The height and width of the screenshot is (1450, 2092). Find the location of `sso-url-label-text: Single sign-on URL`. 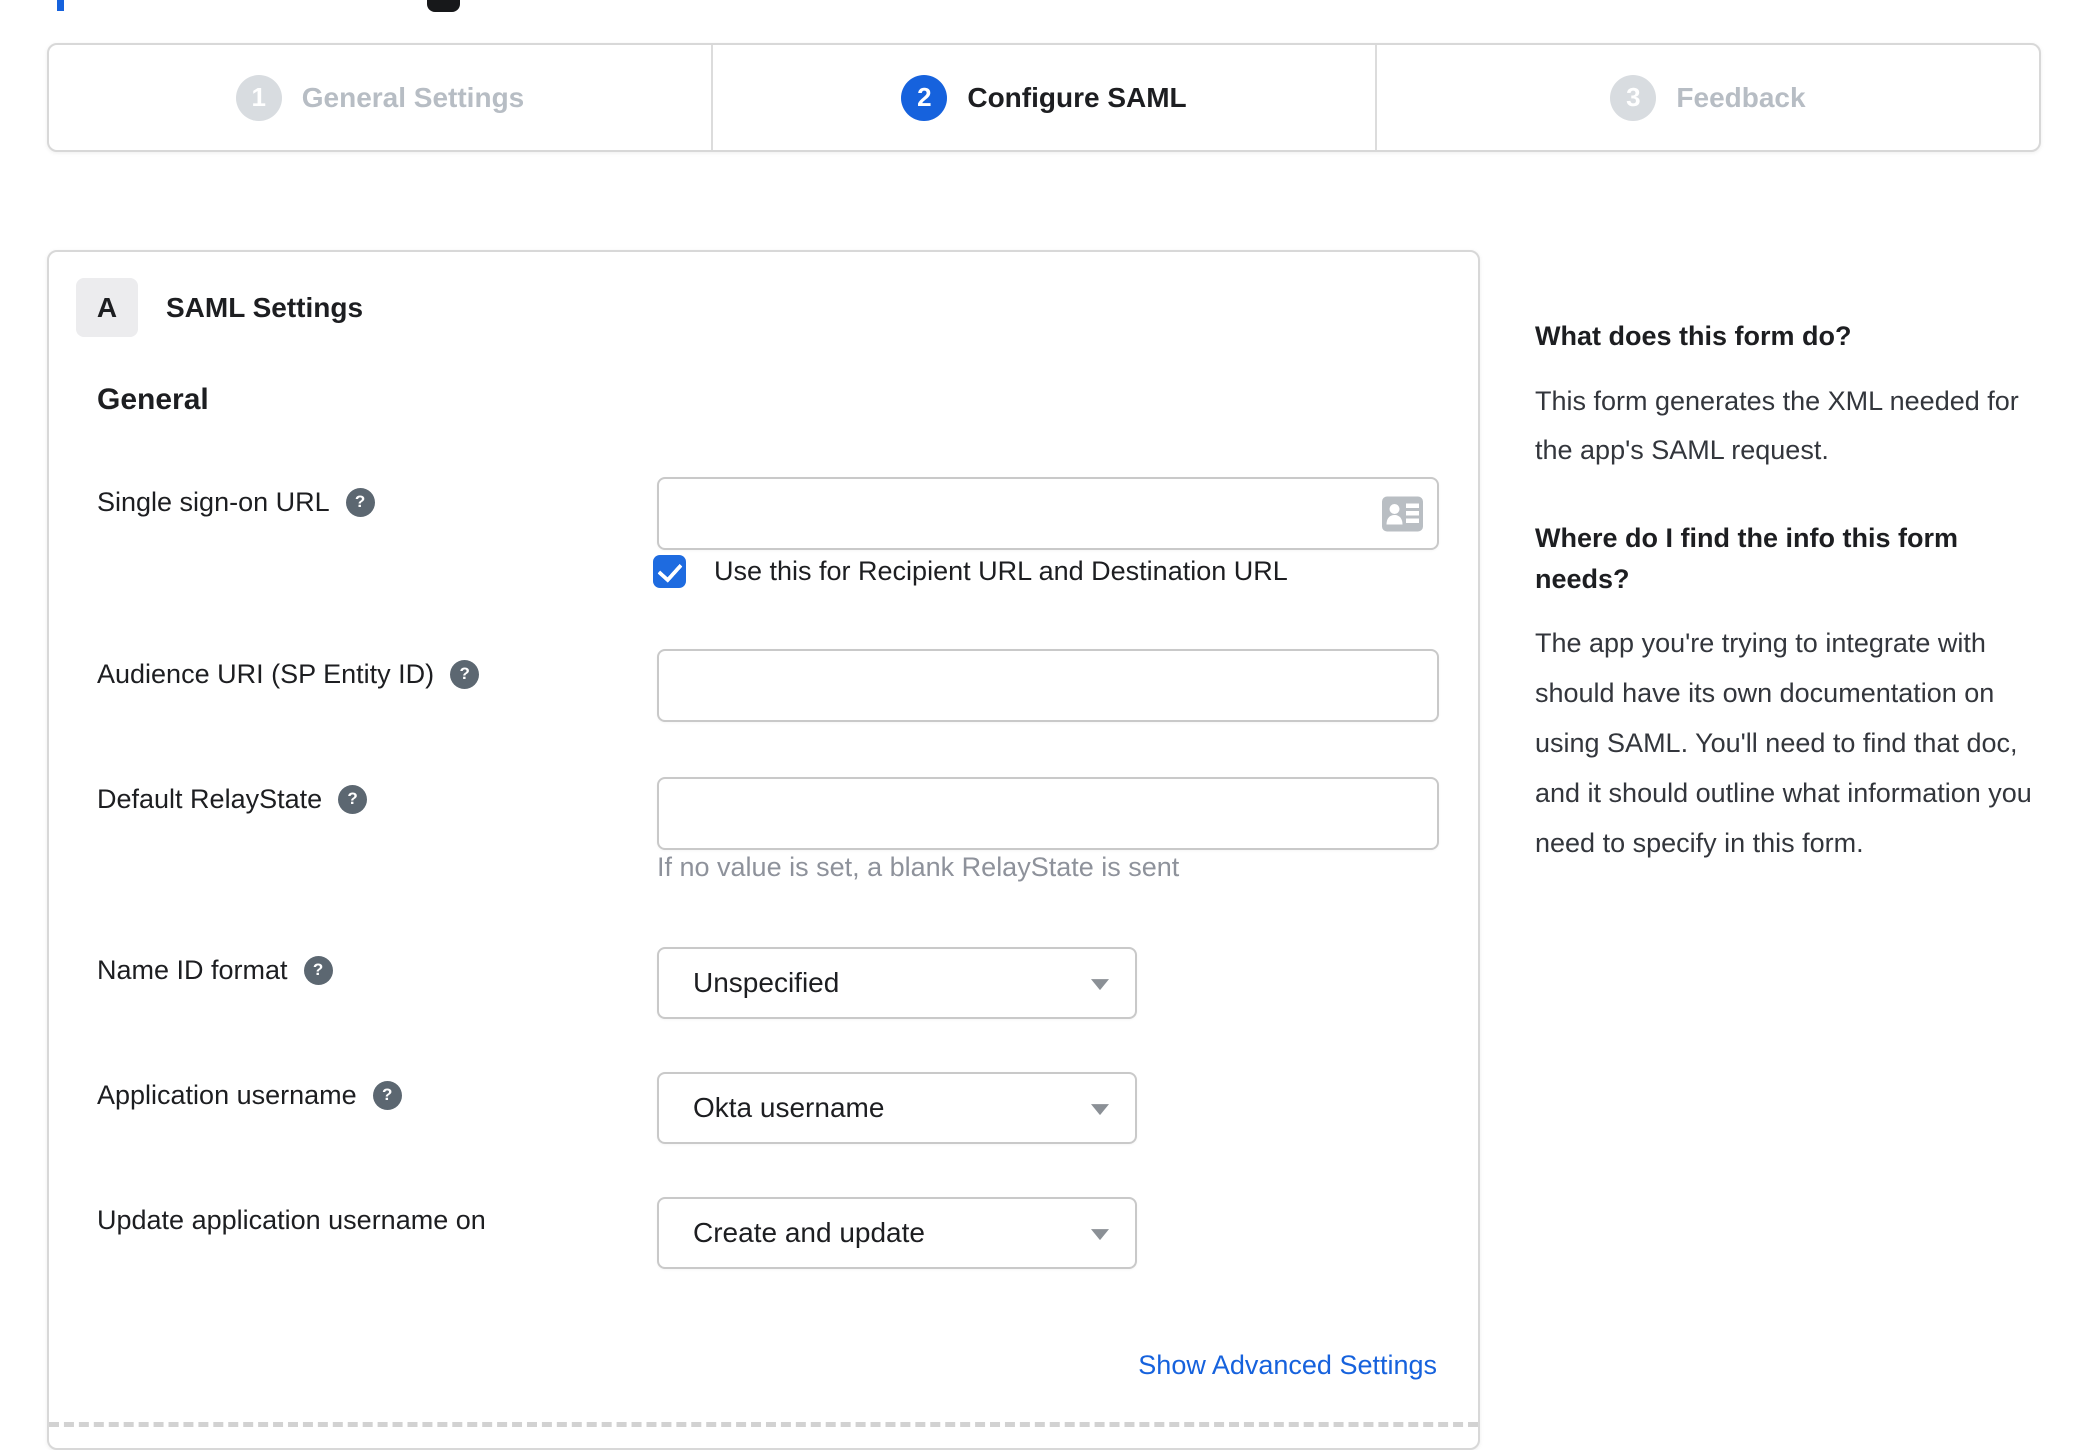

sso-url-label-text: Single sign-on URL is located at coordinates (213, 502).